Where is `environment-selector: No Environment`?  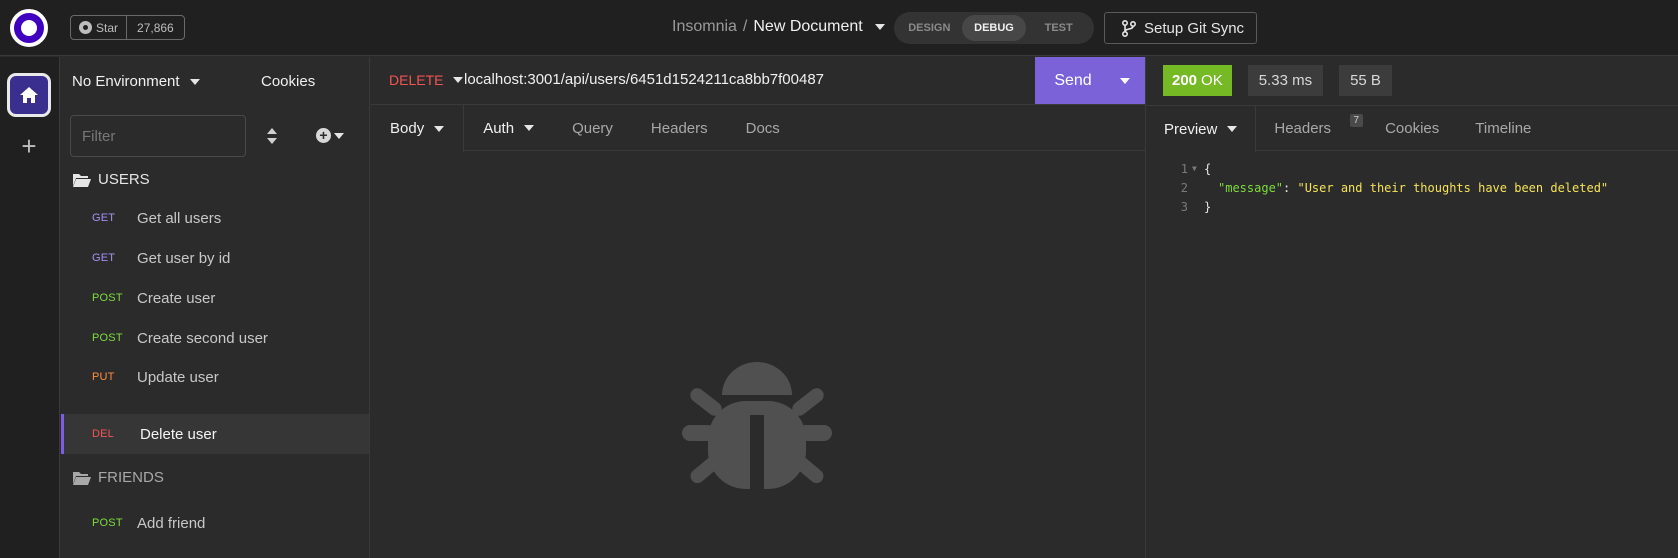 environment-selector: No Environment is located at coordinates (136, 81).